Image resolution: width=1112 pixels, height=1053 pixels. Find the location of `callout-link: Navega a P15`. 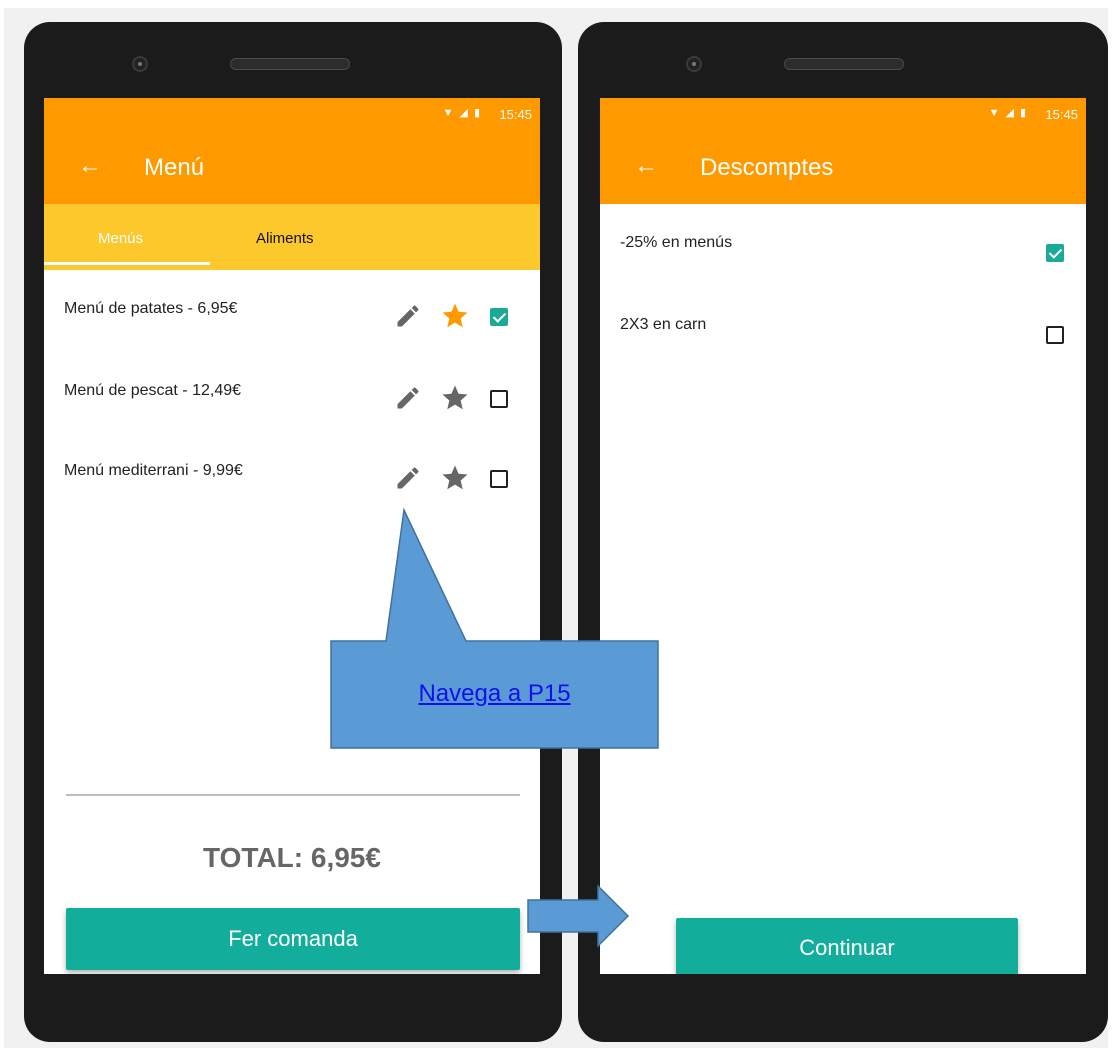

callout-link: Navega a P15 is located at coordinates (494, 694).